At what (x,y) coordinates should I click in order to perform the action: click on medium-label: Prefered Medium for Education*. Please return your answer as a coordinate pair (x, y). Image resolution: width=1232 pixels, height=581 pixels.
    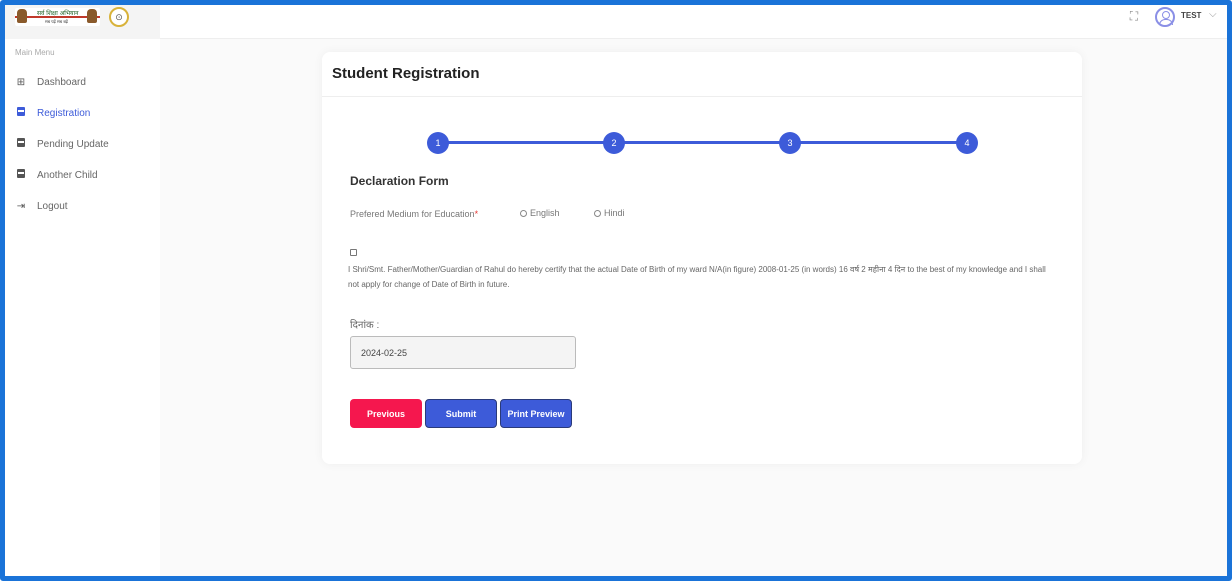
    Looking at the image, I should click on (414, 214).